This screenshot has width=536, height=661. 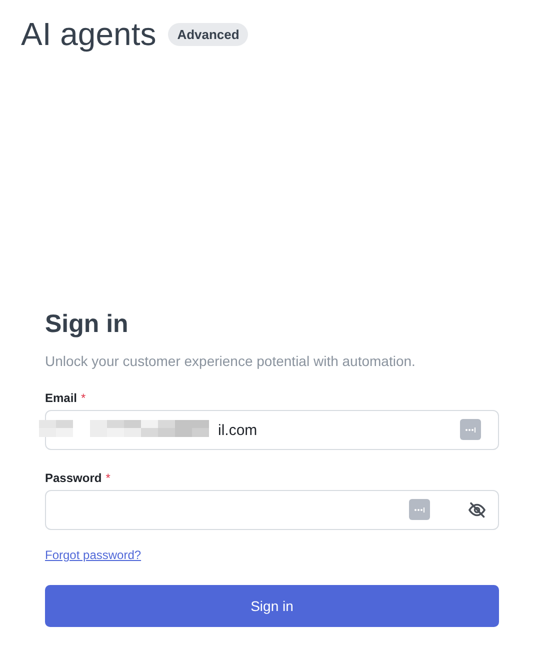 What do you see at coordinates (272, 510) in the screenshot?
I see `input-field` at bounding box center [272, 510].